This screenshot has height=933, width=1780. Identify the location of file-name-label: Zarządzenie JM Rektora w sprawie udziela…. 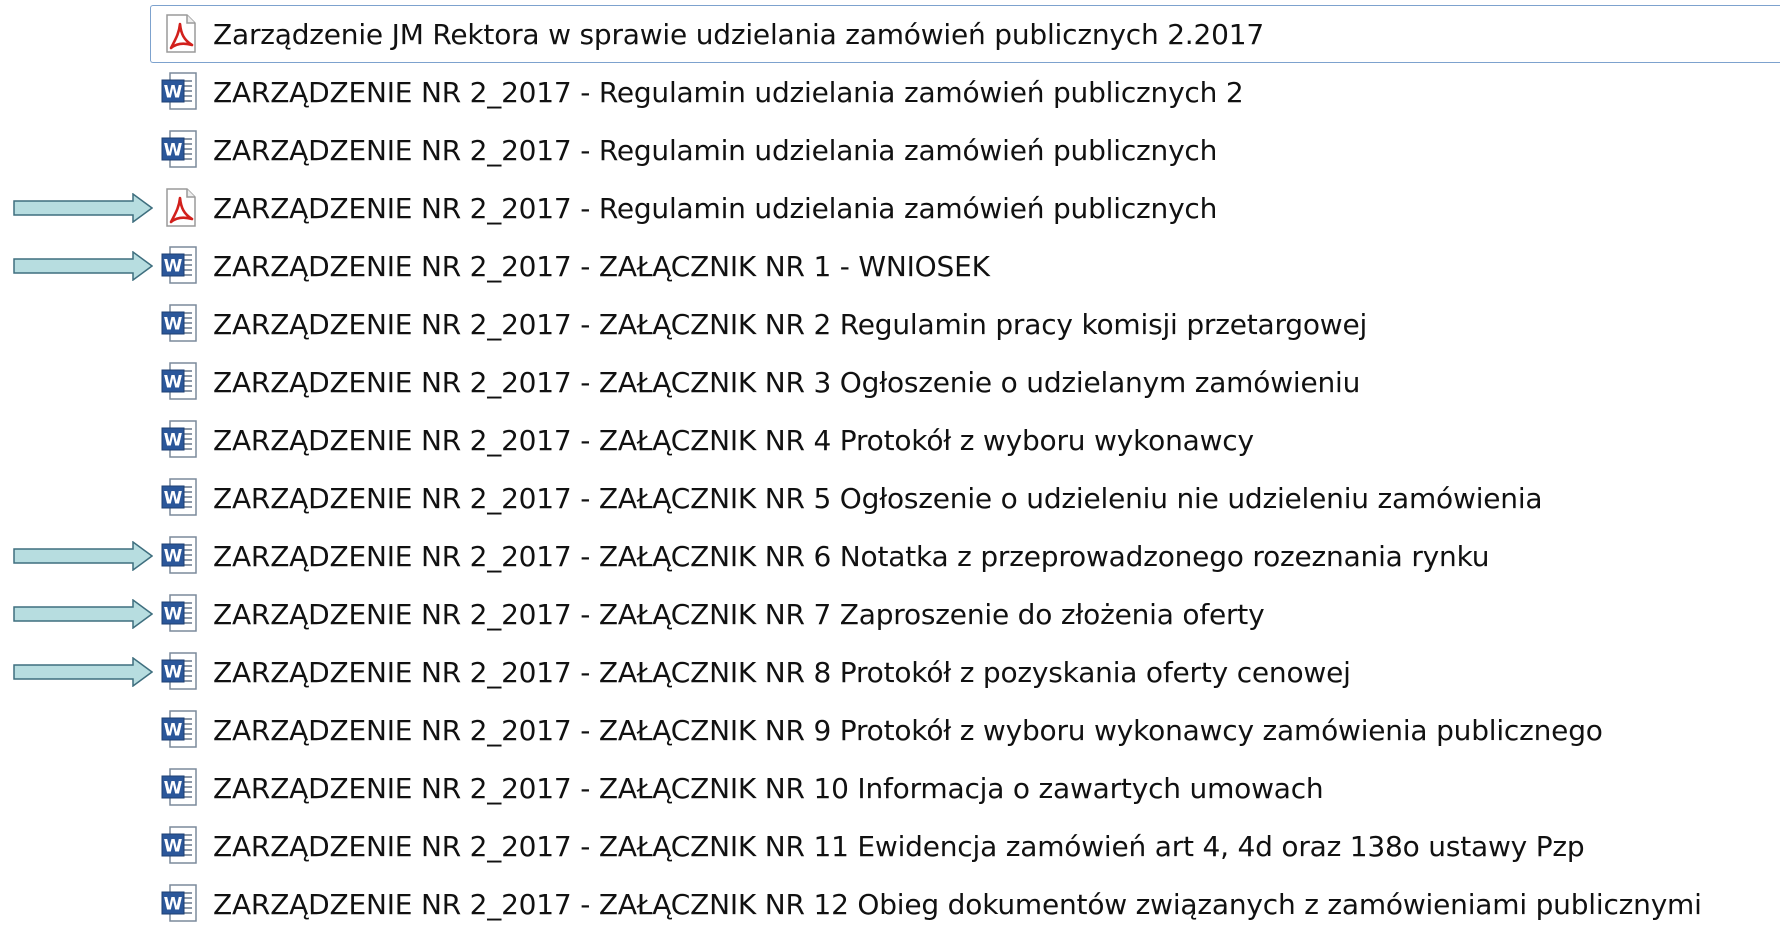
(738, 34).